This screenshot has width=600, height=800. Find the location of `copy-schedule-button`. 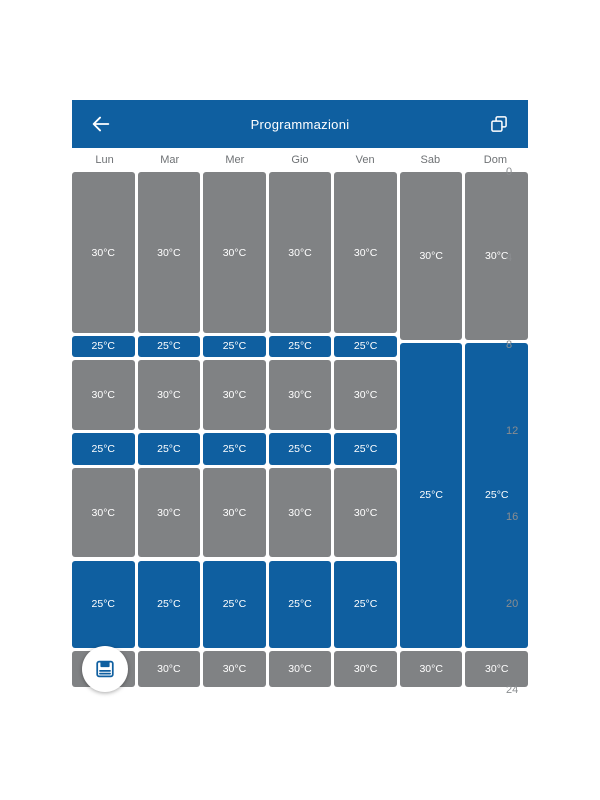

copy-schedule-button is located at coordinates (499, 124).